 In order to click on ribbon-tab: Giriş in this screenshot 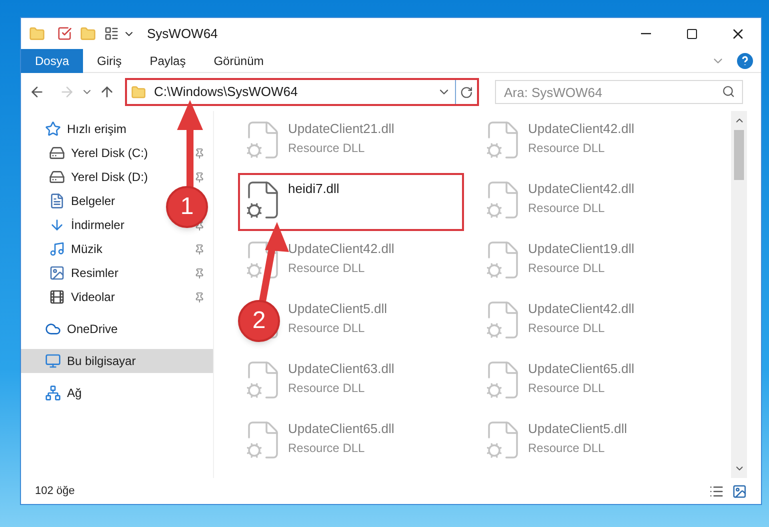, I will do `click(109, 60)`.